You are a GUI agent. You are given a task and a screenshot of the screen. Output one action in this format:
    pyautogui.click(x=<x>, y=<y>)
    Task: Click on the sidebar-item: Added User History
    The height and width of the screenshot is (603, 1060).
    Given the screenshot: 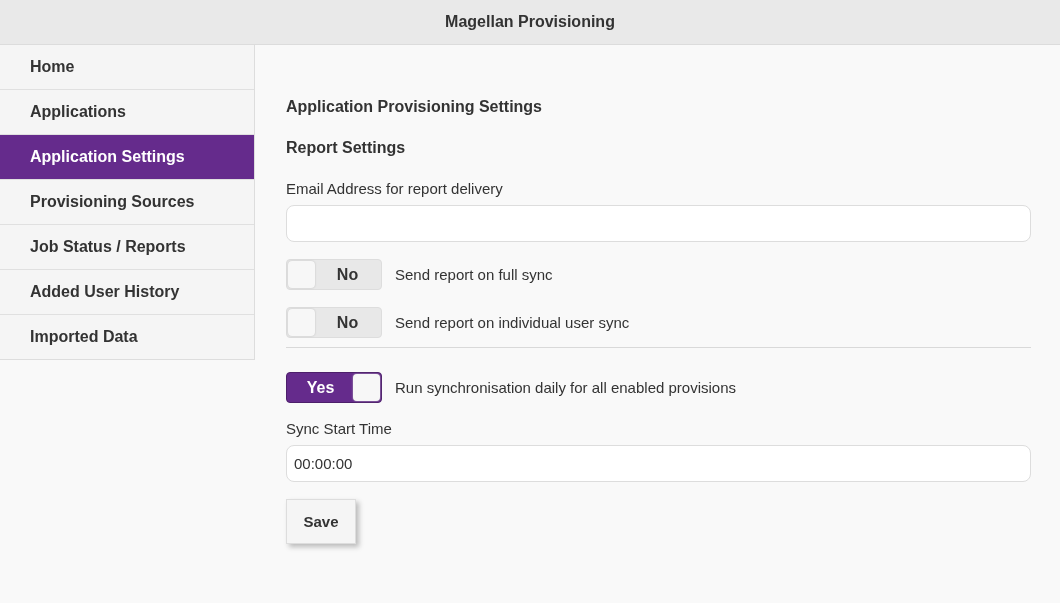 What is the action you would take?
    pyautogui.click(x=127, y=292)
    